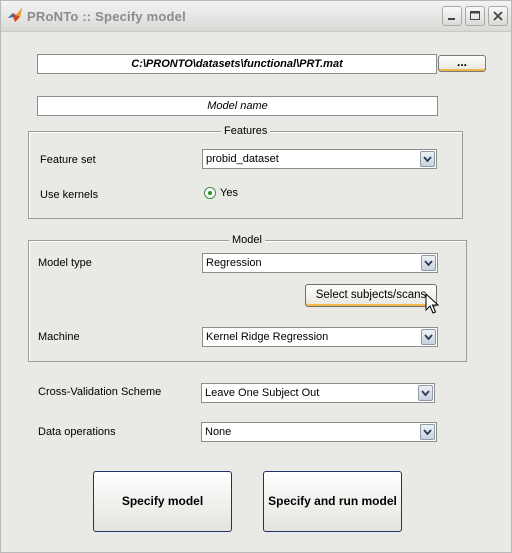  I want to click on cv-scheme-dropdown: Leave One Subject Out, so click(318, 393).